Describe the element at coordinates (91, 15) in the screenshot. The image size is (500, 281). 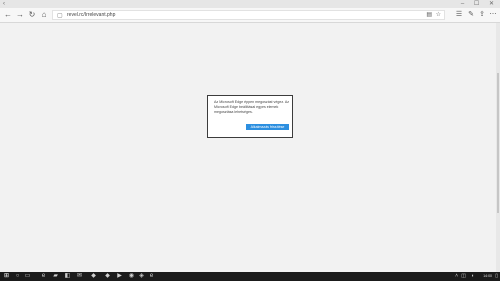
I see `url-text: revel.rc/Irrelevant.php` at that location.